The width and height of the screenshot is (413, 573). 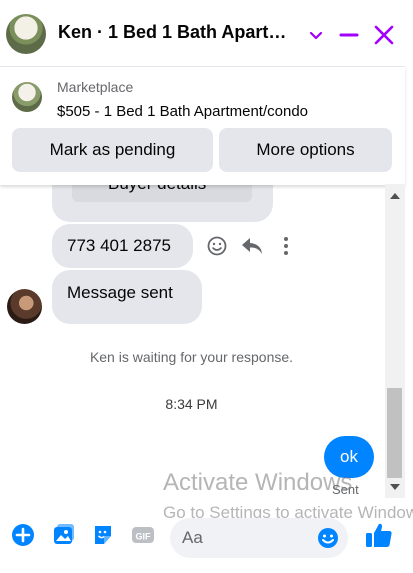 What do you see at coordinates (120, 292) in the screenshot?
I see `message-sent-text: Message sent` at bounding box center [120, 292].